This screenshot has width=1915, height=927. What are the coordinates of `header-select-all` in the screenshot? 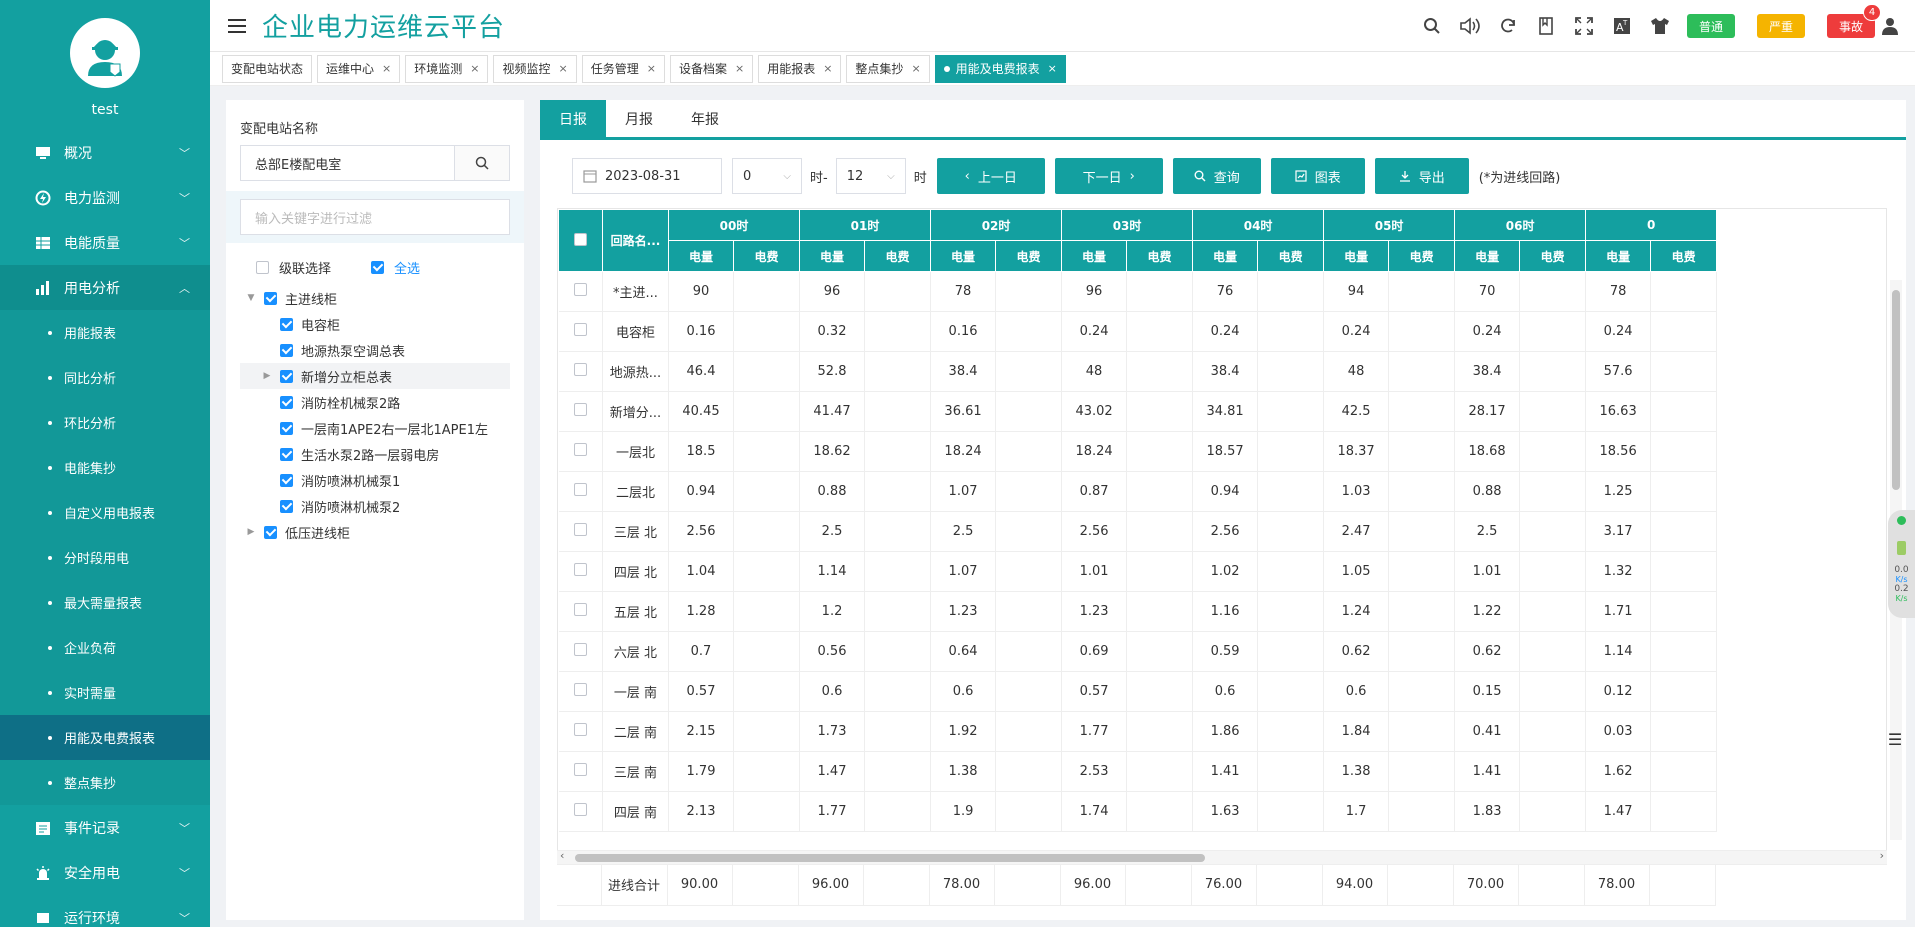 It's located at (580, 240).